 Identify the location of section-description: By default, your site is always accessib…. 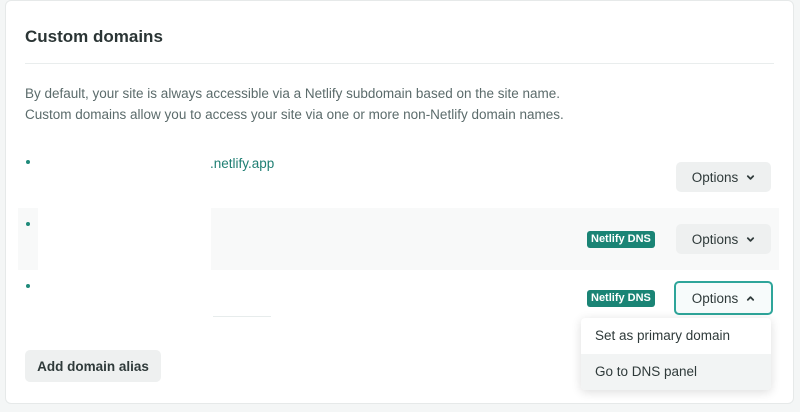
(294, 104).